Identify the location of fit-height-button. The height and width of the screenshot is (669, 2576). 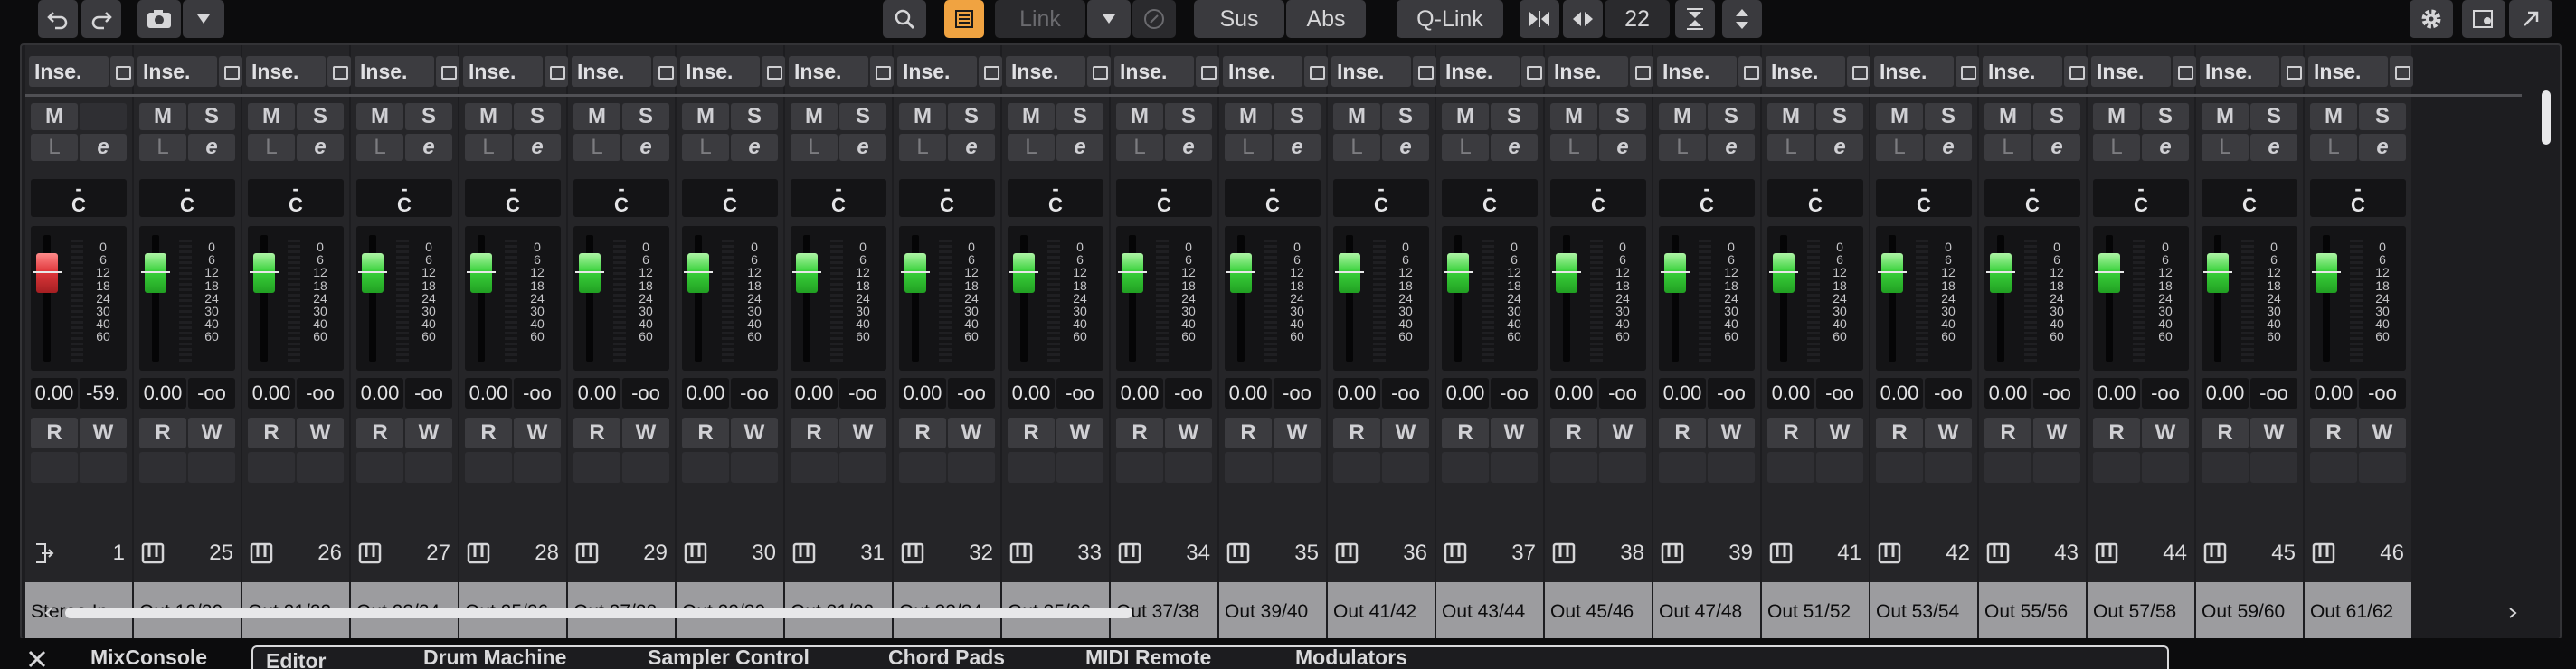
(1695, 19).